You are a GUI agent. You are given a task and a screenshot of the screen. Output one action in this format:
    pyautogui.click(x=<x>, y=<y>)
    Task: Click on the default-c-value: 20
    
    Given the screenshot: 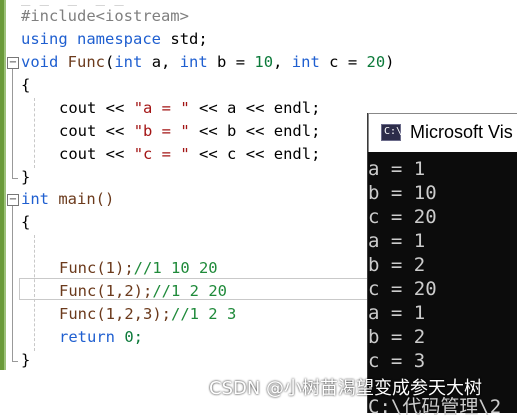 What is the action you would take?
    pyautogui.click(x=376, y=62)
    